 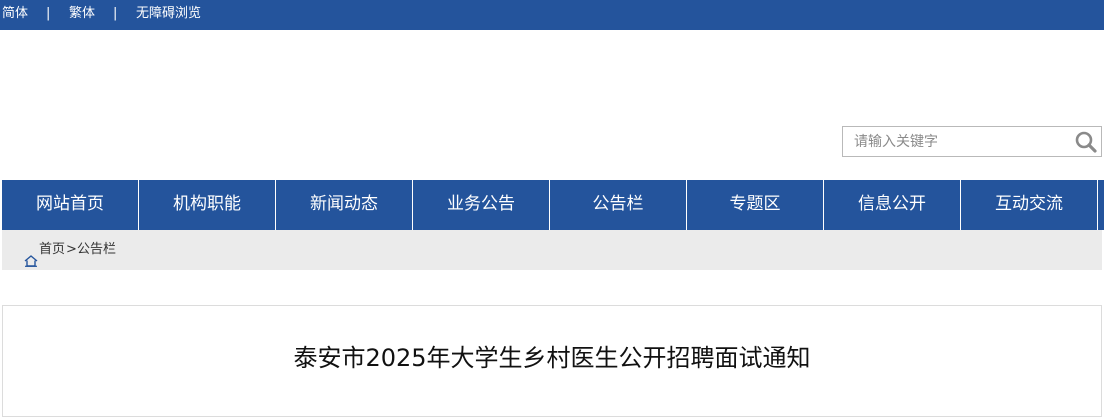 What do you see at coordinates (31, 255) in the screenshot?
I see `home-icon` at bounding box center [31, 255].